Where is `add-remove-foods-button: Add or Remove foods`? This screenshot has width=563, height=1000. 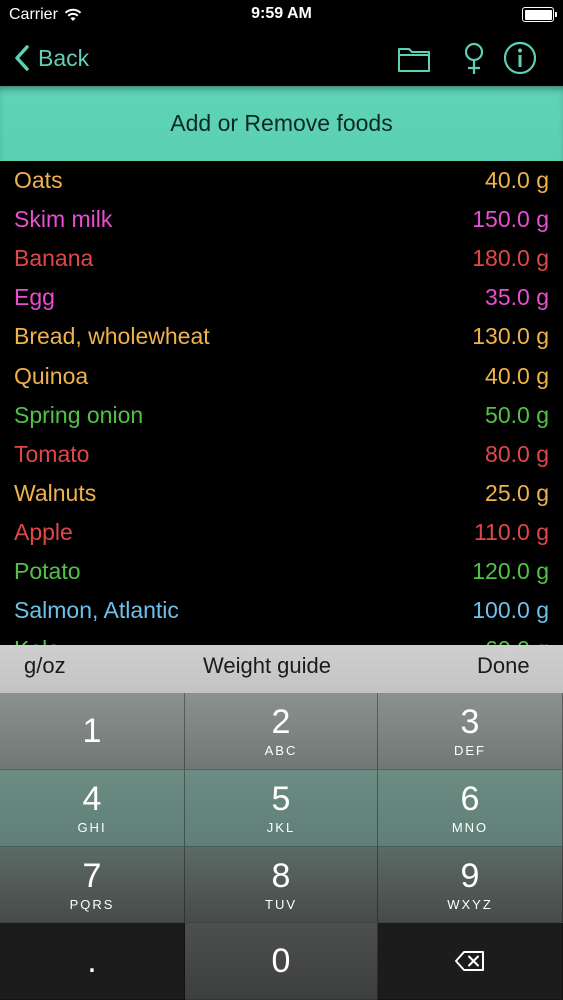 add-remove-foods-button: Add or Remove foods is located at coordinates (281, 123).